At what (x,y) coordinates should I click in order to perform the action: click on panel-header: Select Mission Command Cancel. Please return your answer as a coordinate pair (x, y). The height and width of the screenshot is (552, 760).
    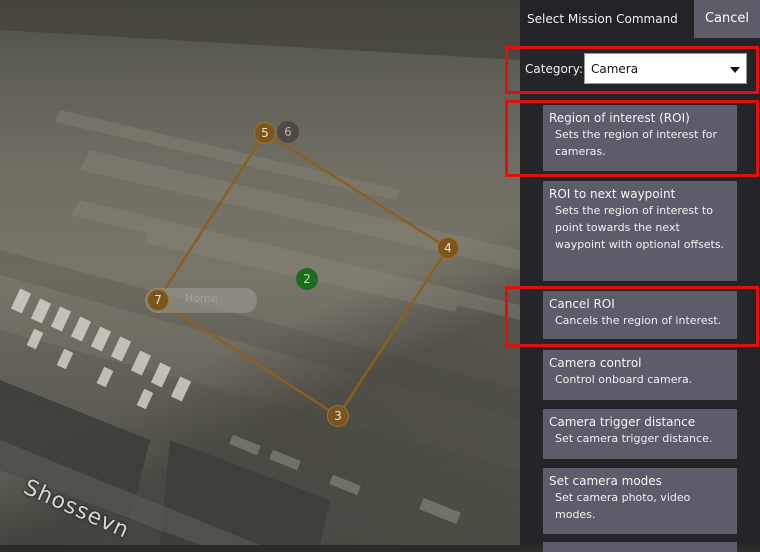
    Looking at the image, I should click on (640, 19).